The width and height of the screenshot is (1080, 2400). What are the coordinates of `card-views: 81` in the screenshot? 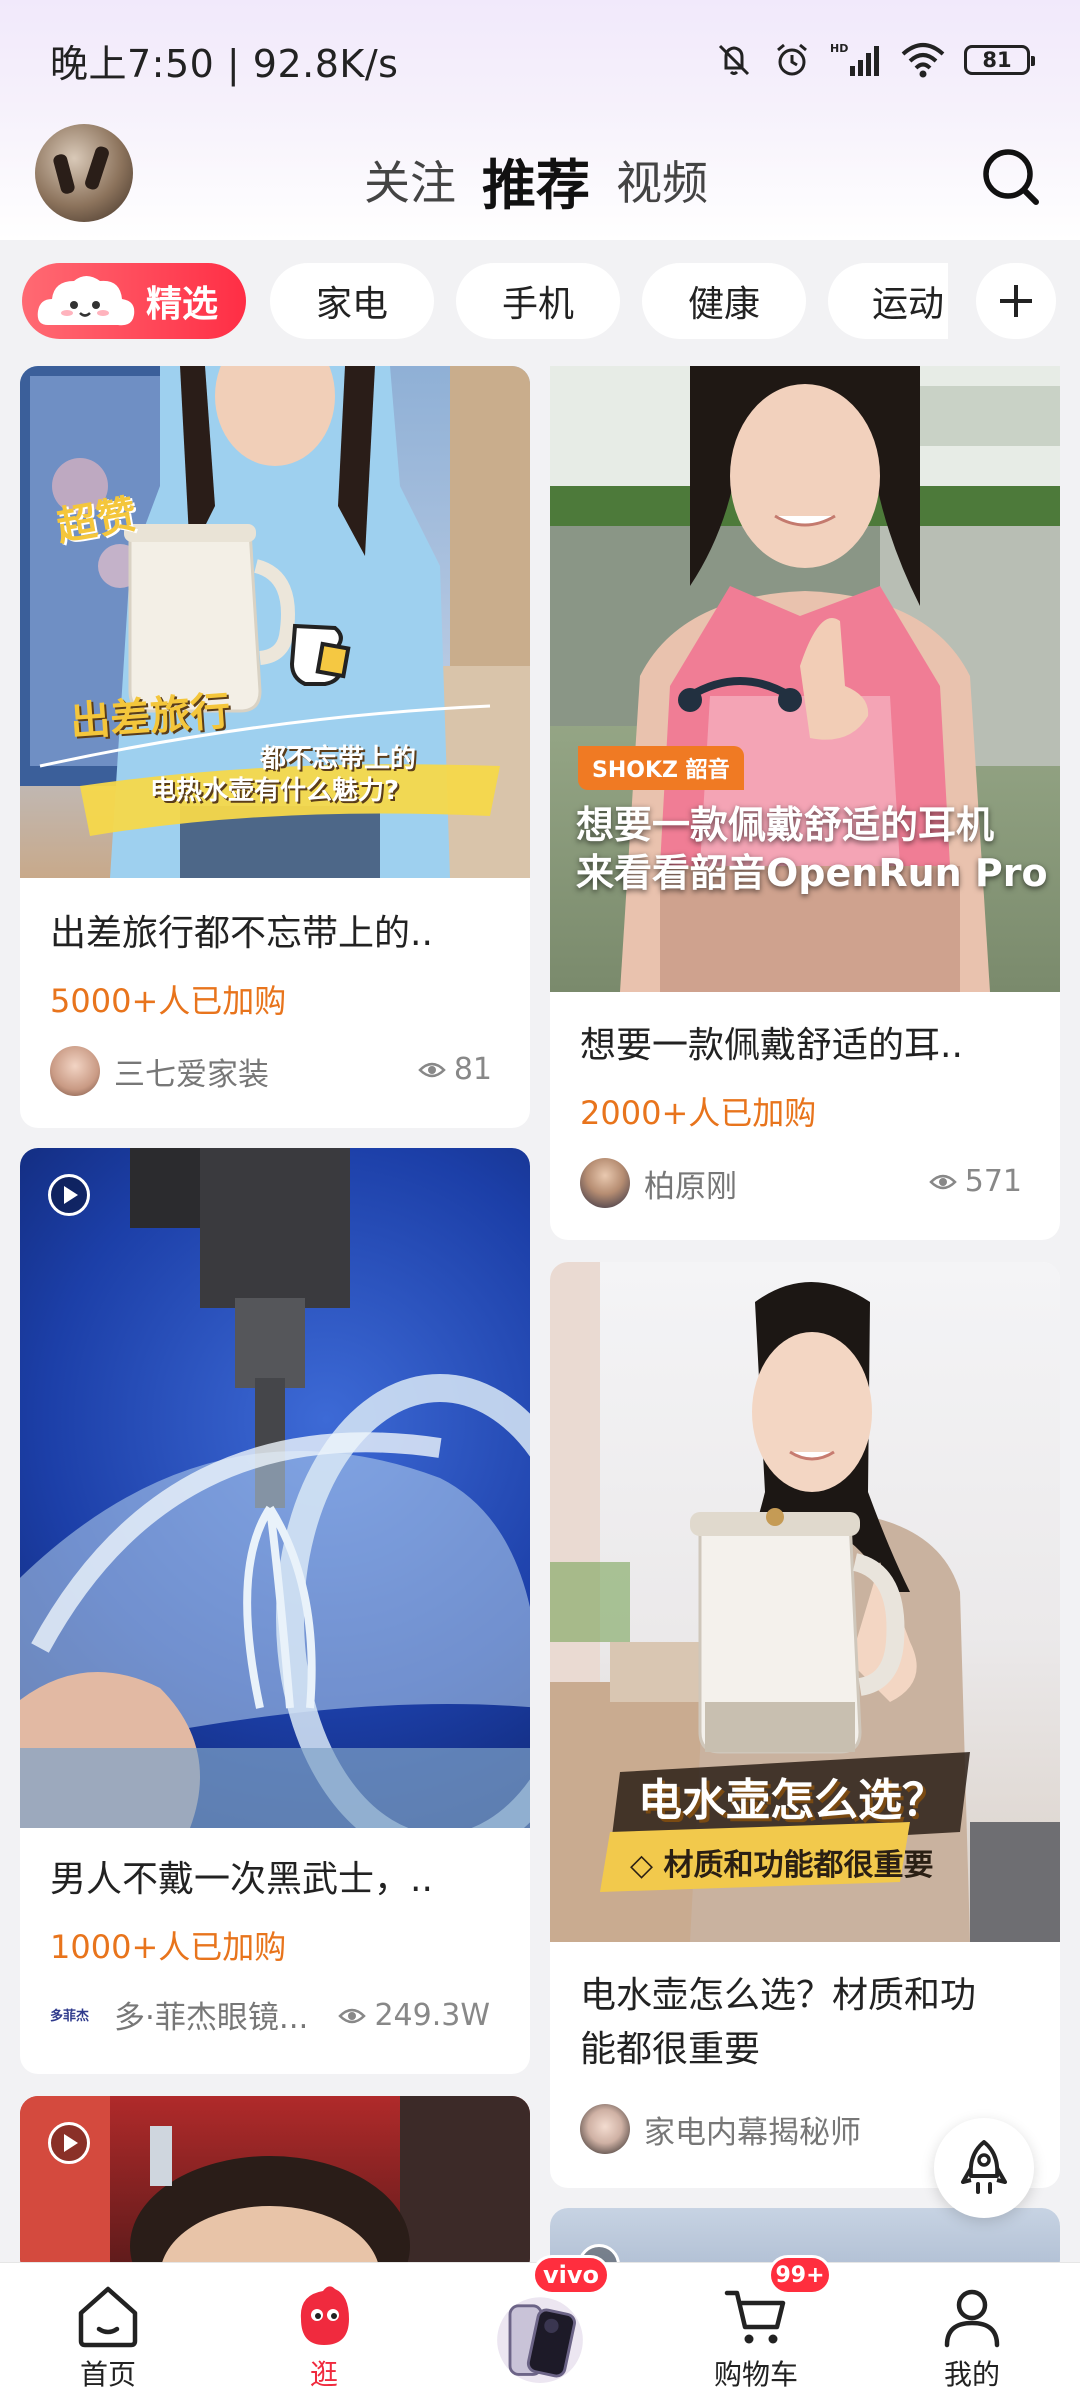 It's located at (455, 1069).